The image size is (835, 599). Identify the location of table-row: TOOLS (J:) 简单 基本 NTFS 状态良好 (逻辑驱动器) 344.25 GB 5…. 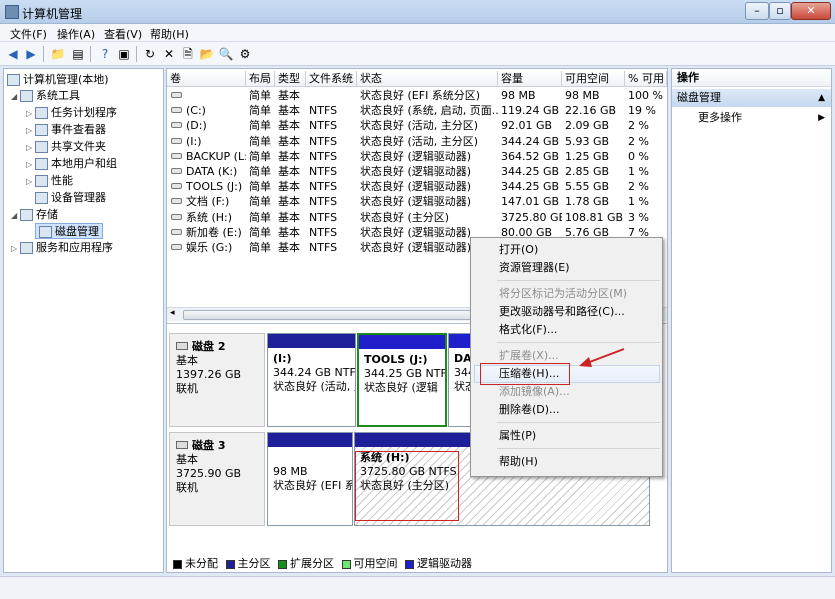
(417, 186).